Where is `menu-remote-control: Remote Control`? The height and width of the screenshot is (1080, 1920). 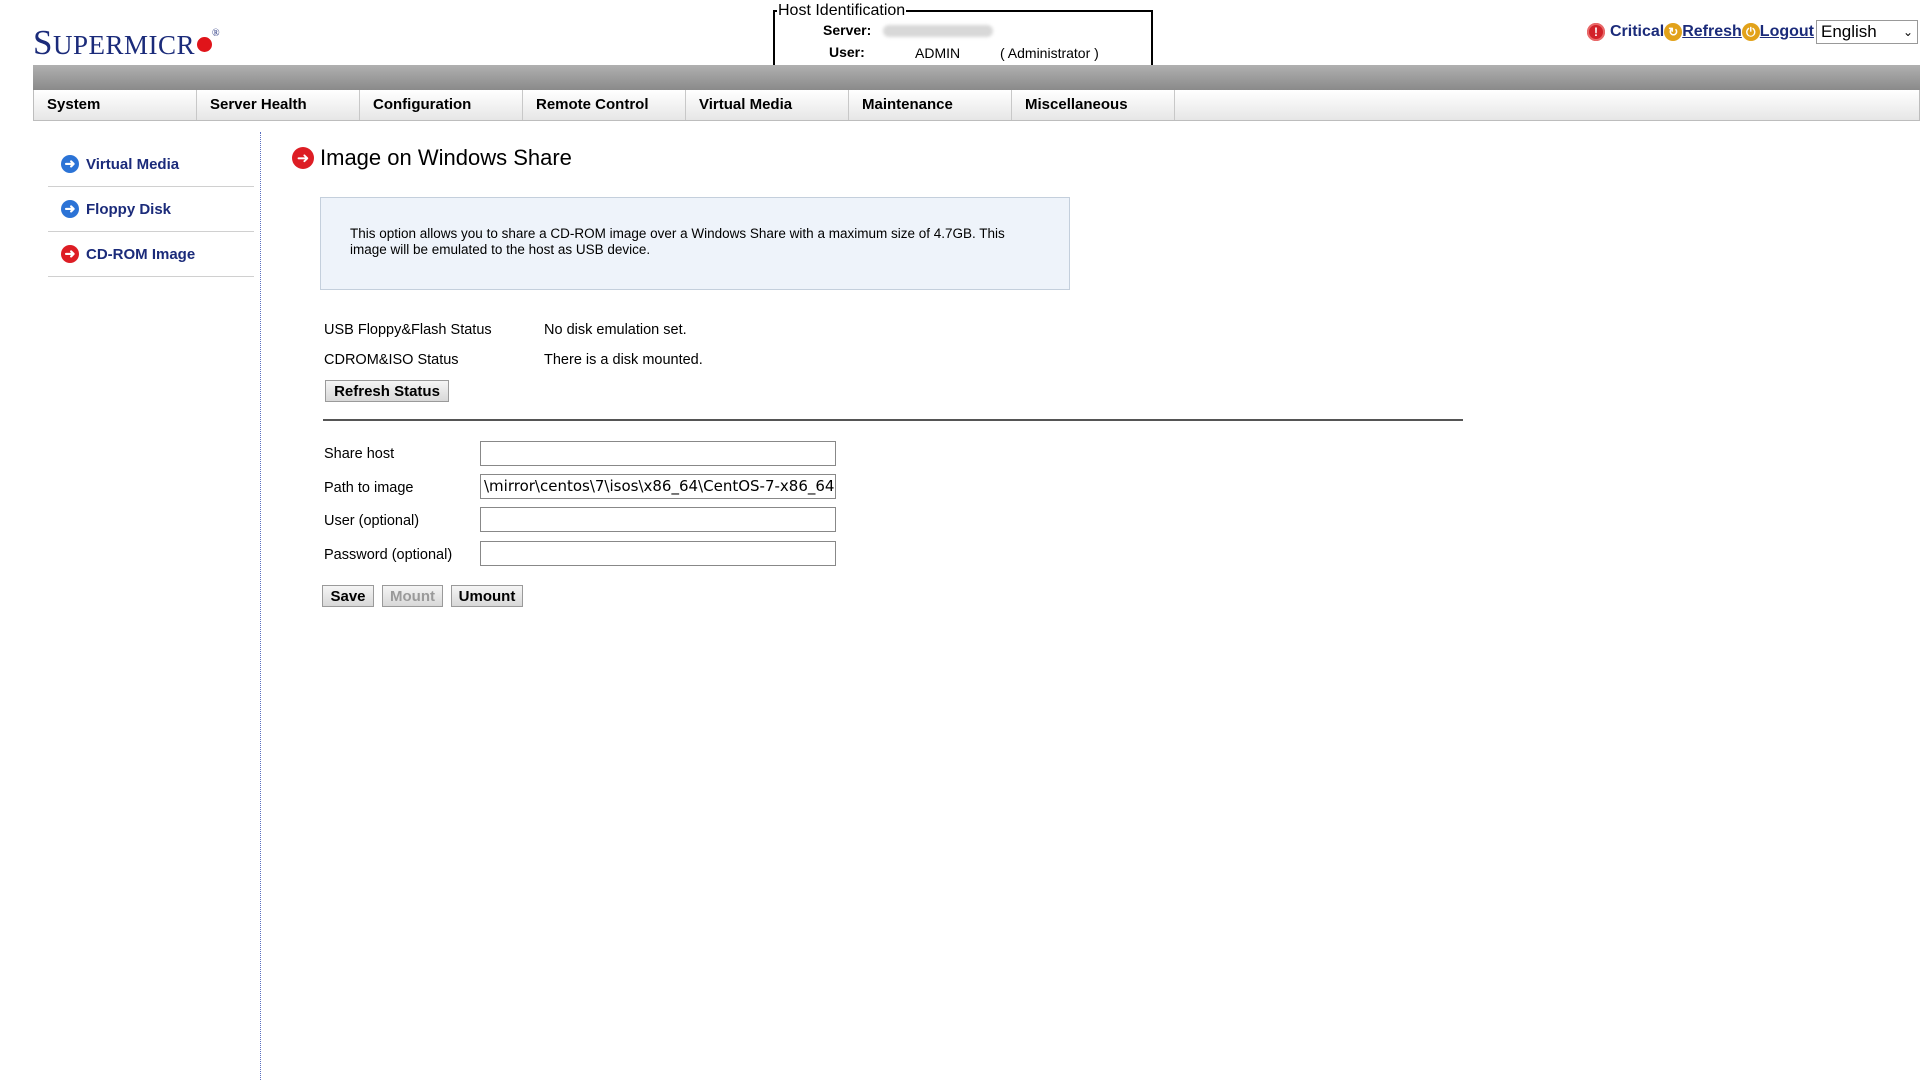
menu-remote-control: Remote Control is located at coordinates (604, 105).